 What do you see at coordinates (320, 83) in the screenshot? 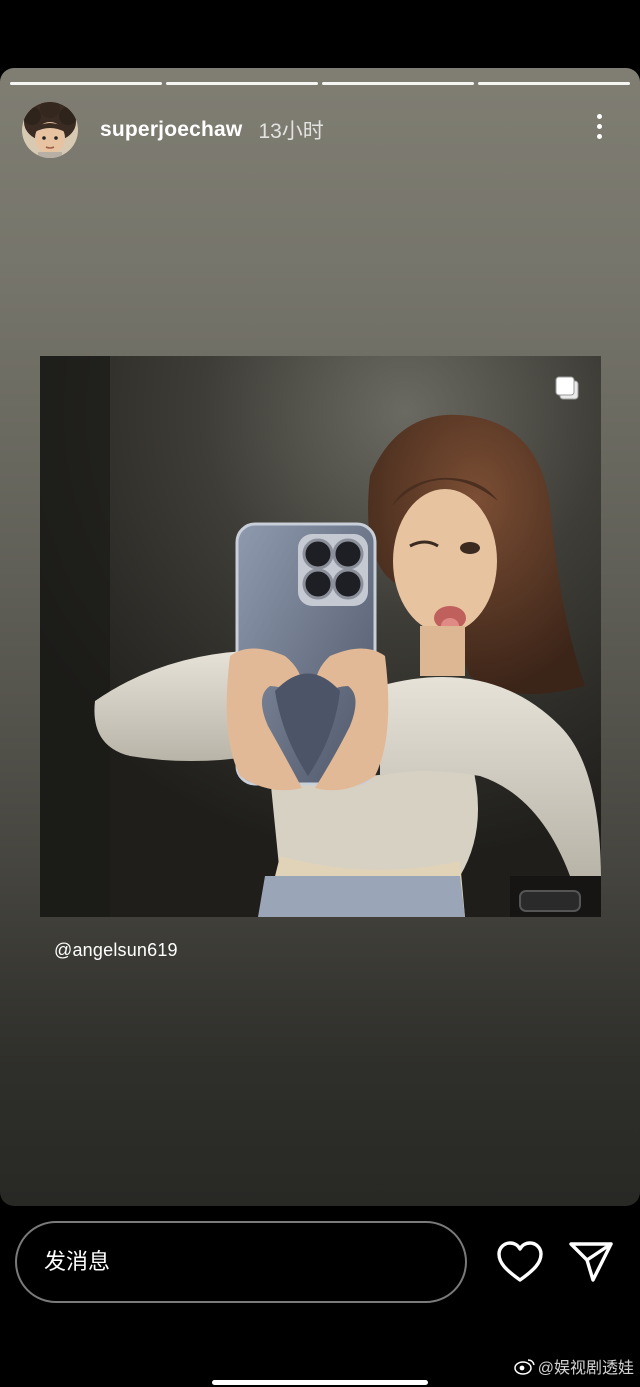
I see `story-progress-bar` at bounding box center [320, 83].